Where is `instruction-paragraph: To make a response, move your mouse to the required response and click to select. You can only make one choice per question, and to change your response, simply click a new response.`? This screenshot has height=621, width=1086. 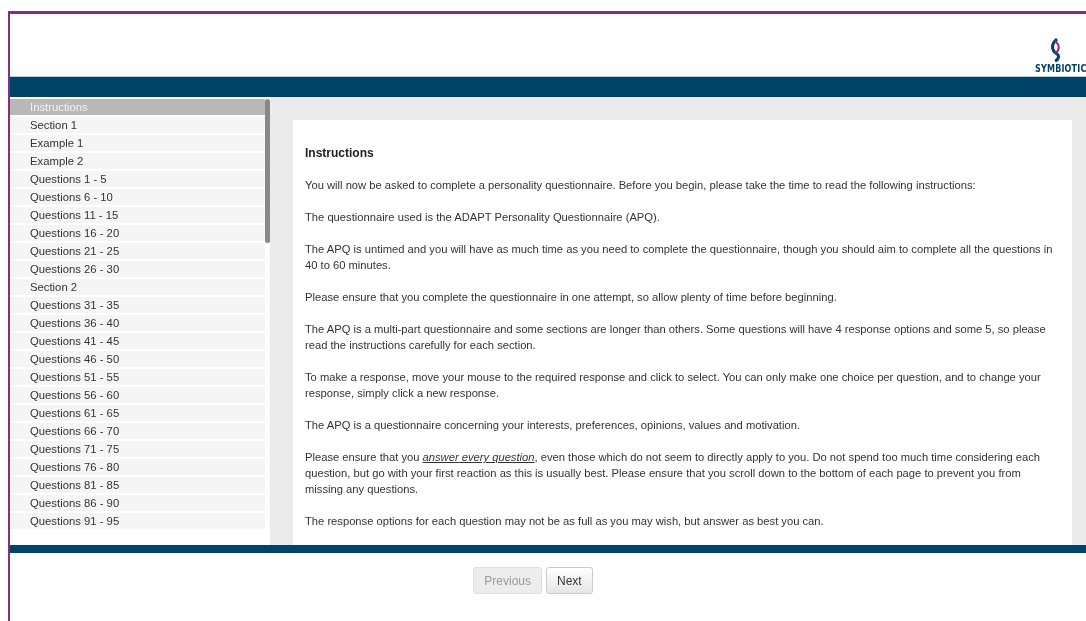 instruction-paragraph: To make a response, move your mouse to the required response and click to select. You can only make one choice per question, and to change your response, simply click a new response. is located at coordinates (673, 385).